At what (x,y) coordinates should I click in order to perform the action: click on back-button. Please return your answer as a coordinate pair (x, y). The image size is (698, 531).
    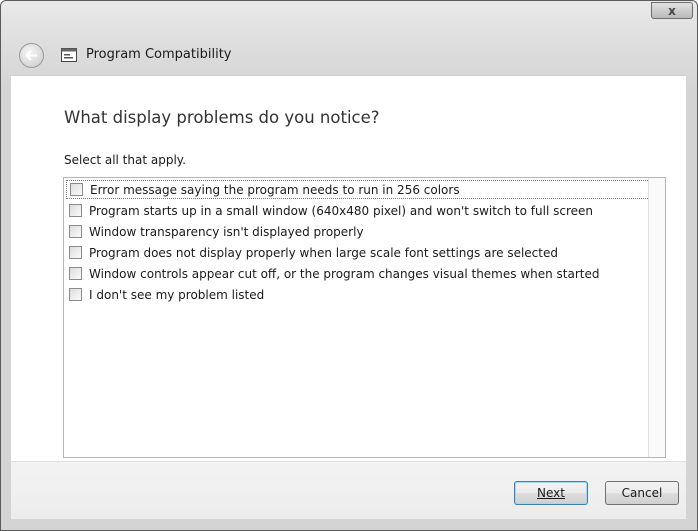
    Looking at the image, I should click on (31, 55).